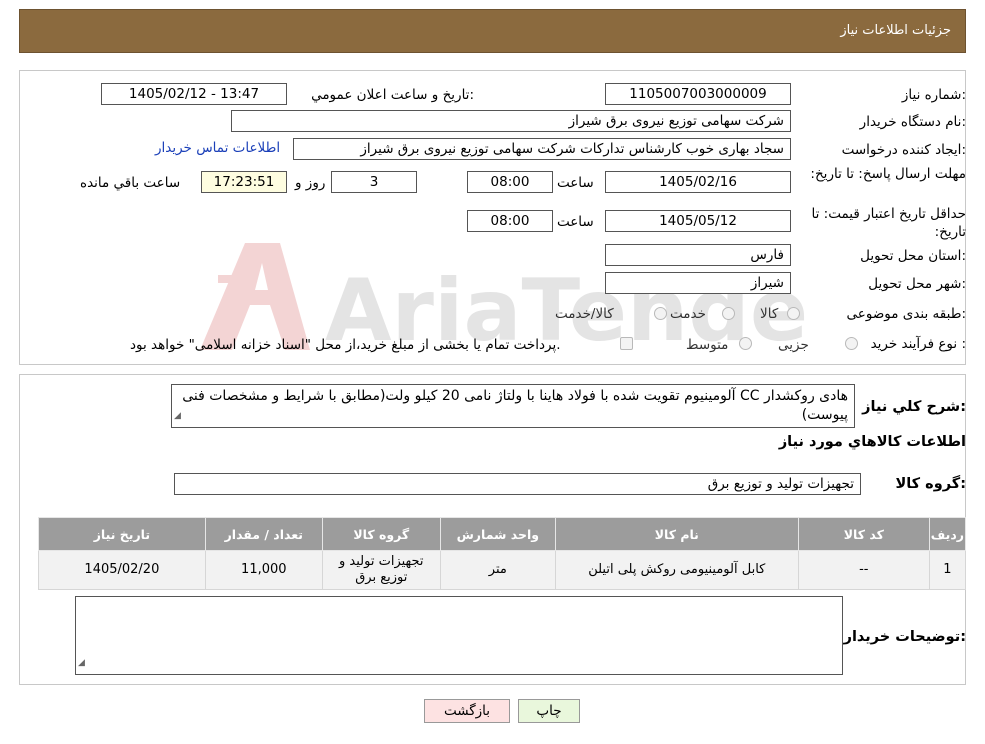 The image size is (985, 744). I want to click on category-option-goods-service: کالا/خدمت, so click(584, 314).